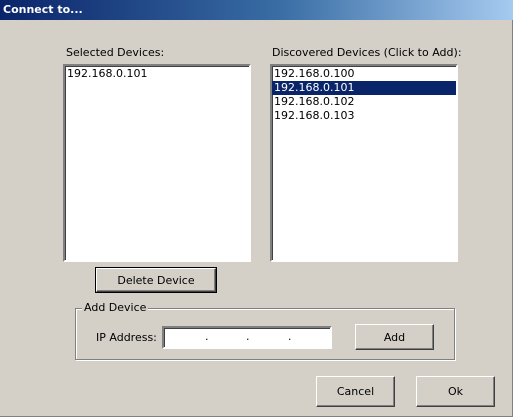 The image size is (513, 417). What do you see at coordinates (156, 280) in the screenshot?
I see `delete-device-button: Delete Device` at bounding box center [156, 280].